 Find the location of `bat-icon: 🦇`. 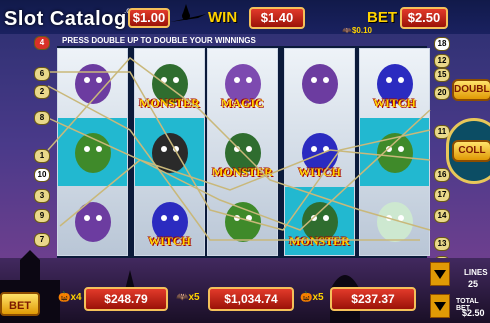

bat-icon: 🦇 is located at coordinates (182, 297).